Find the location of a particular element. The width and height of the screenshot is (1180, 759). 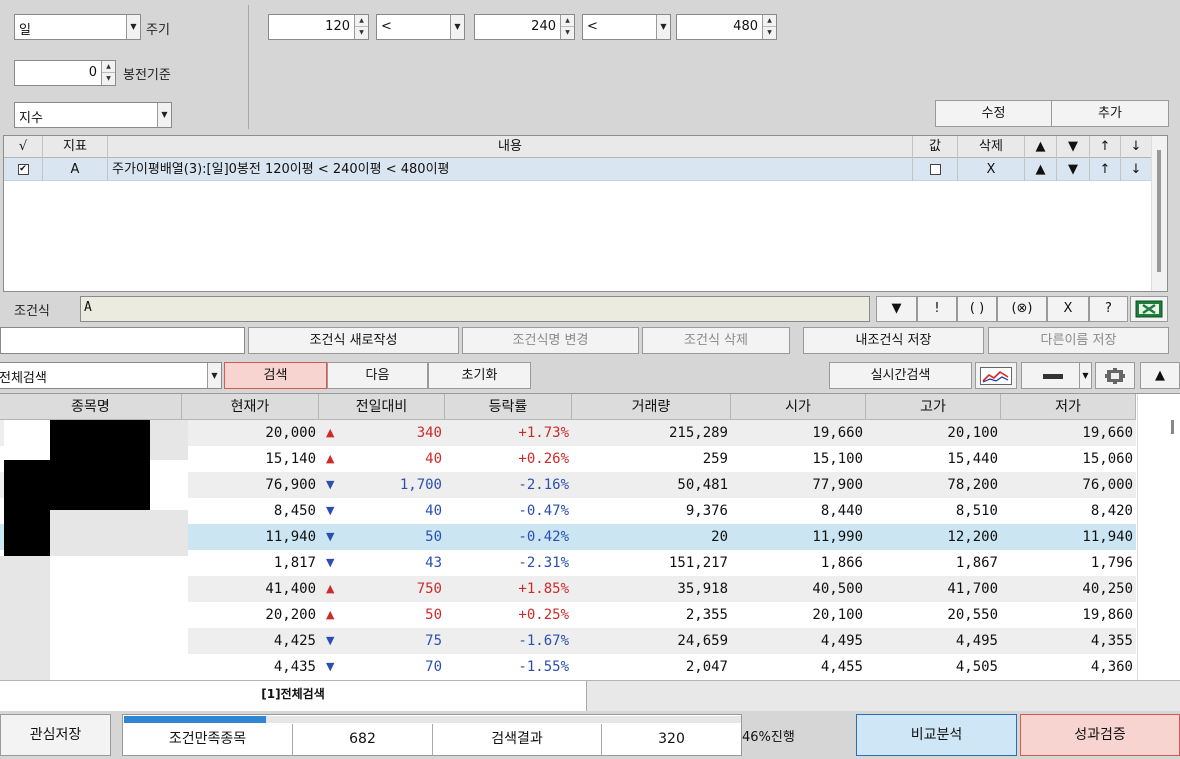

tab-all-search-label: [1]전체검색 is located at coordinates (293, 694).